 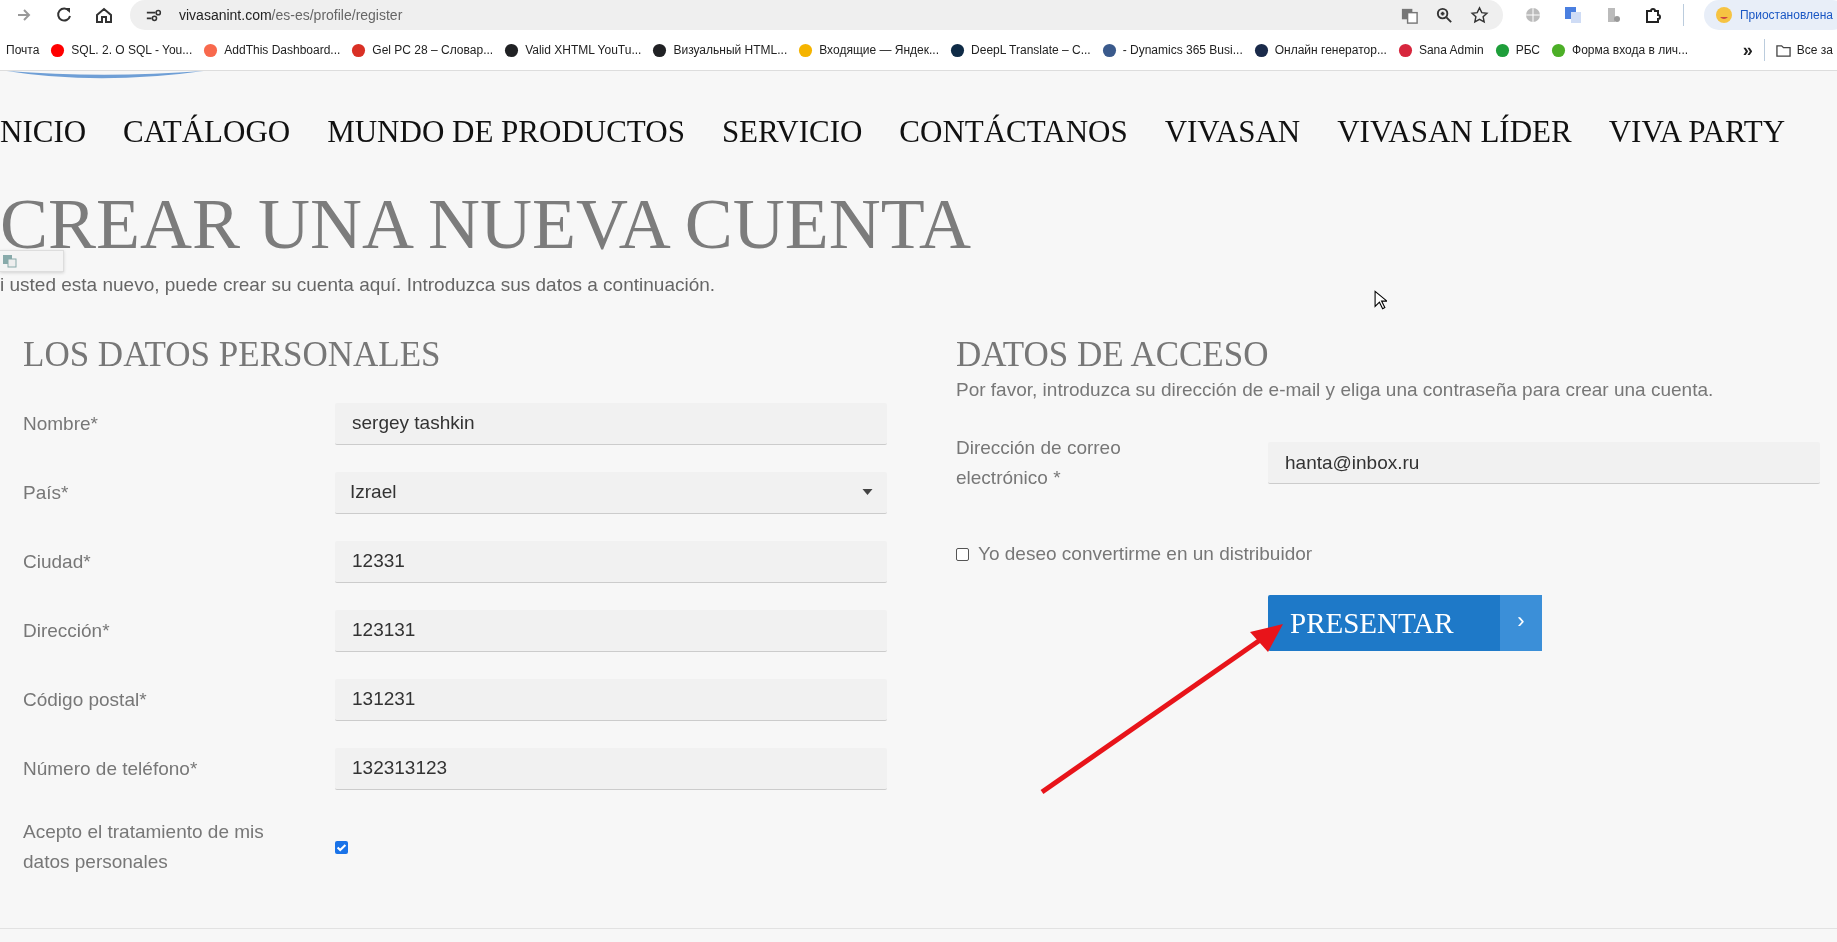 What do you see at coordinates (1517, 50) in the screenshot?
I see `bookmark: РБС` at bounding box center [1517, 50].